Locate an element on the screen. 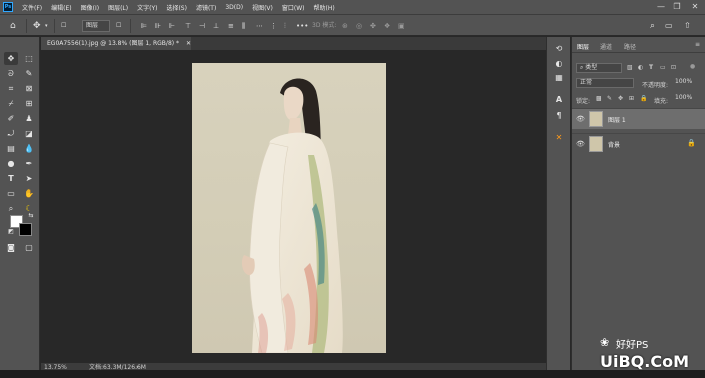 The width and height of the screenshot is (705, 378). filter-type-icon: T is located at coordinates (651, 67).